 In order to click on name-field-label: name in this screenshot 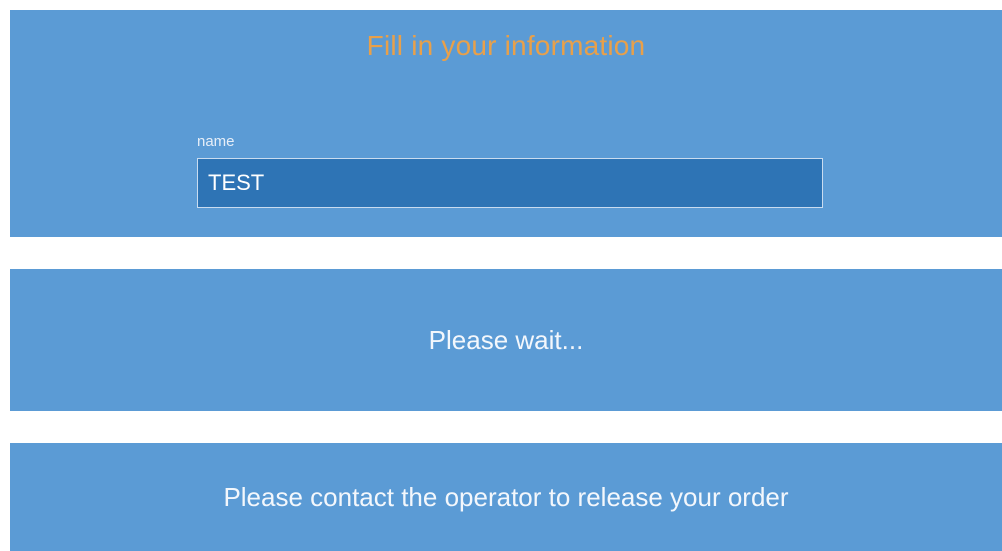, I will do `click(216, 141)`.